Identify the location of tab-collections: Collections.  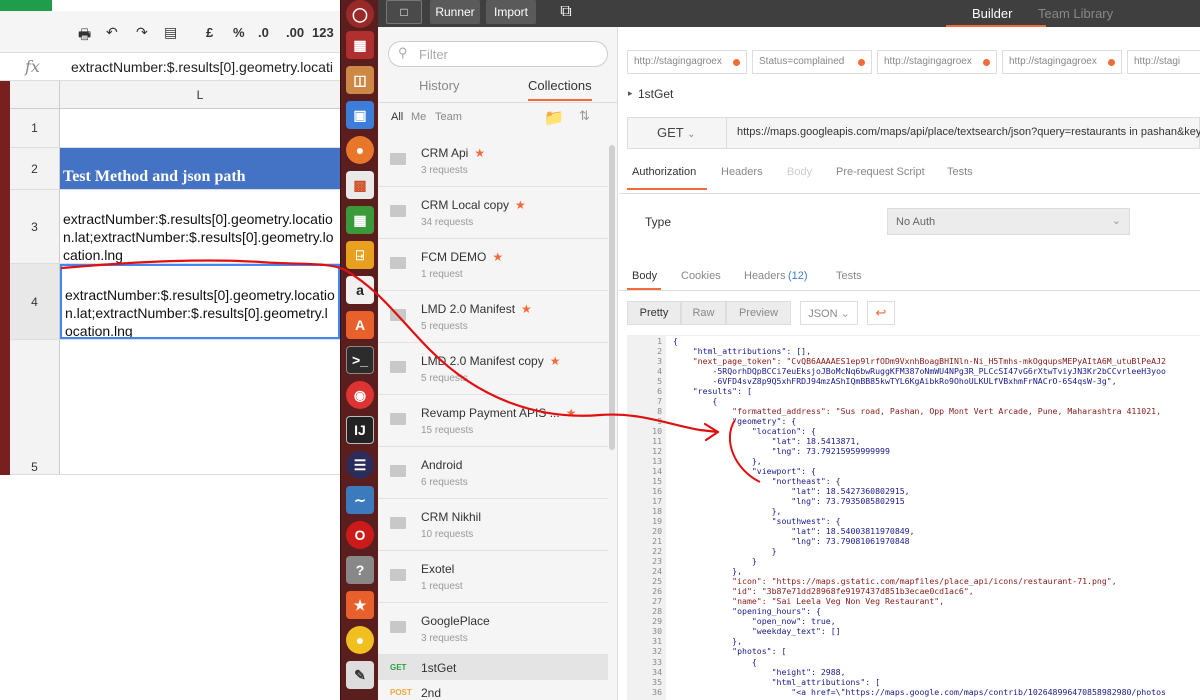
(560, 89).